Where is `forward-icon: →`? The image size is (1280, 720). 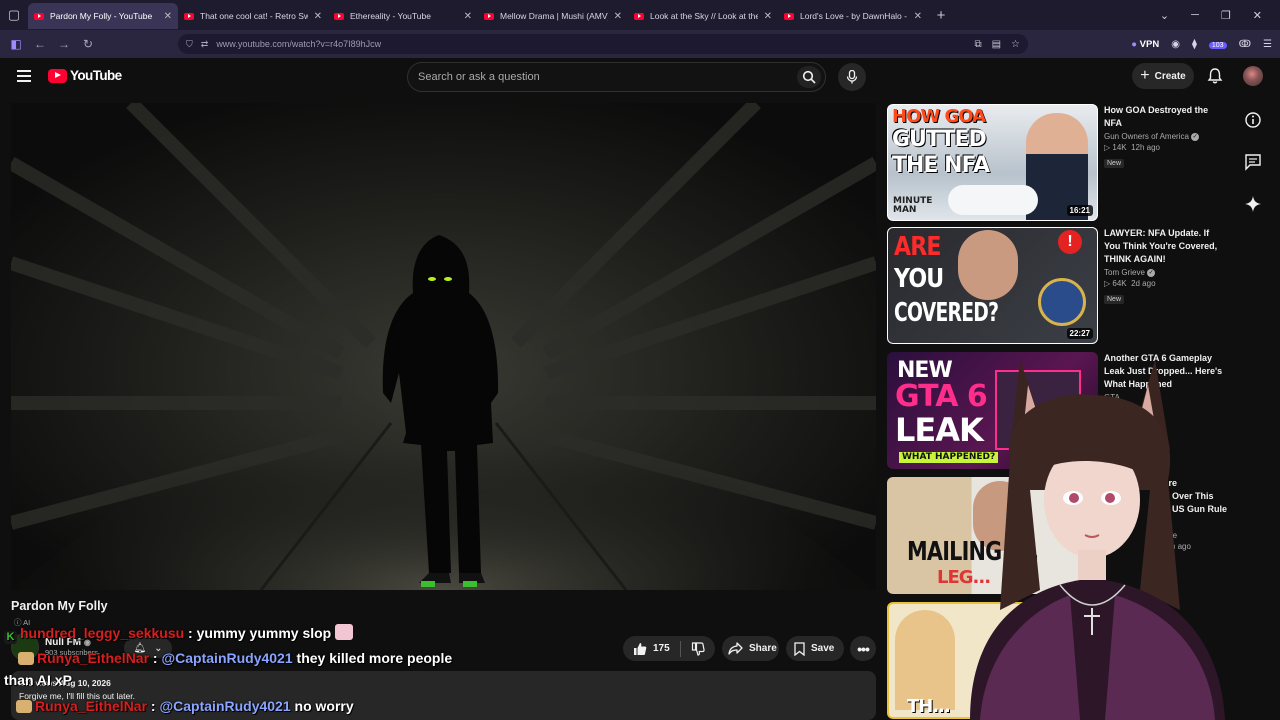 forward-icon: → is located at coordinates (64, 44).